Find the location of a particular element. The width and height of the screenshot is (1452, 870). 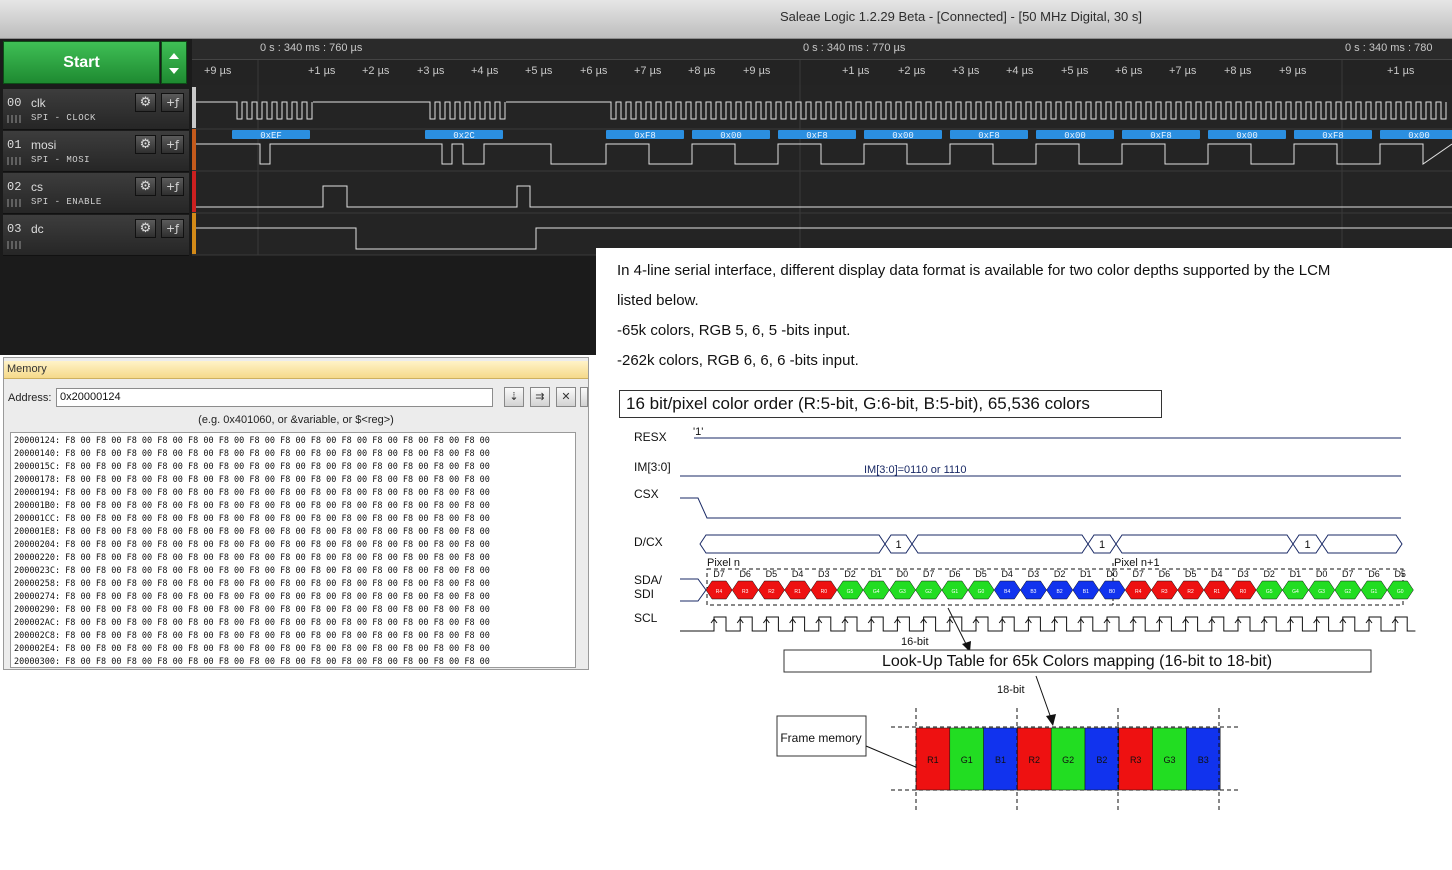

auto-refresh-icon: ⇉ is located at coordinates (540, 397).